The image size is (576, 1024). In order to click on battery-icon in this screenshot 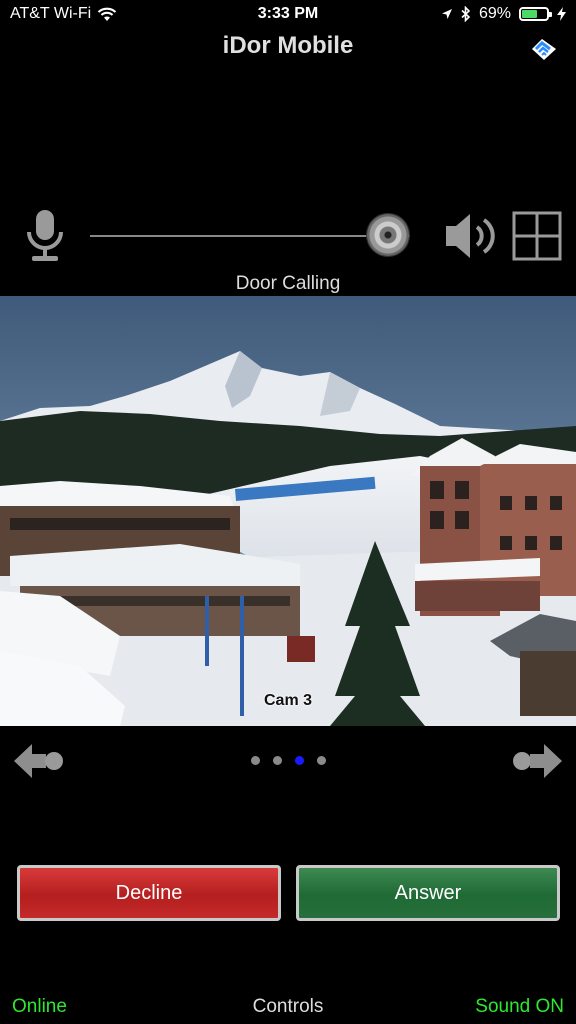, I will do `click(535, 14)`.